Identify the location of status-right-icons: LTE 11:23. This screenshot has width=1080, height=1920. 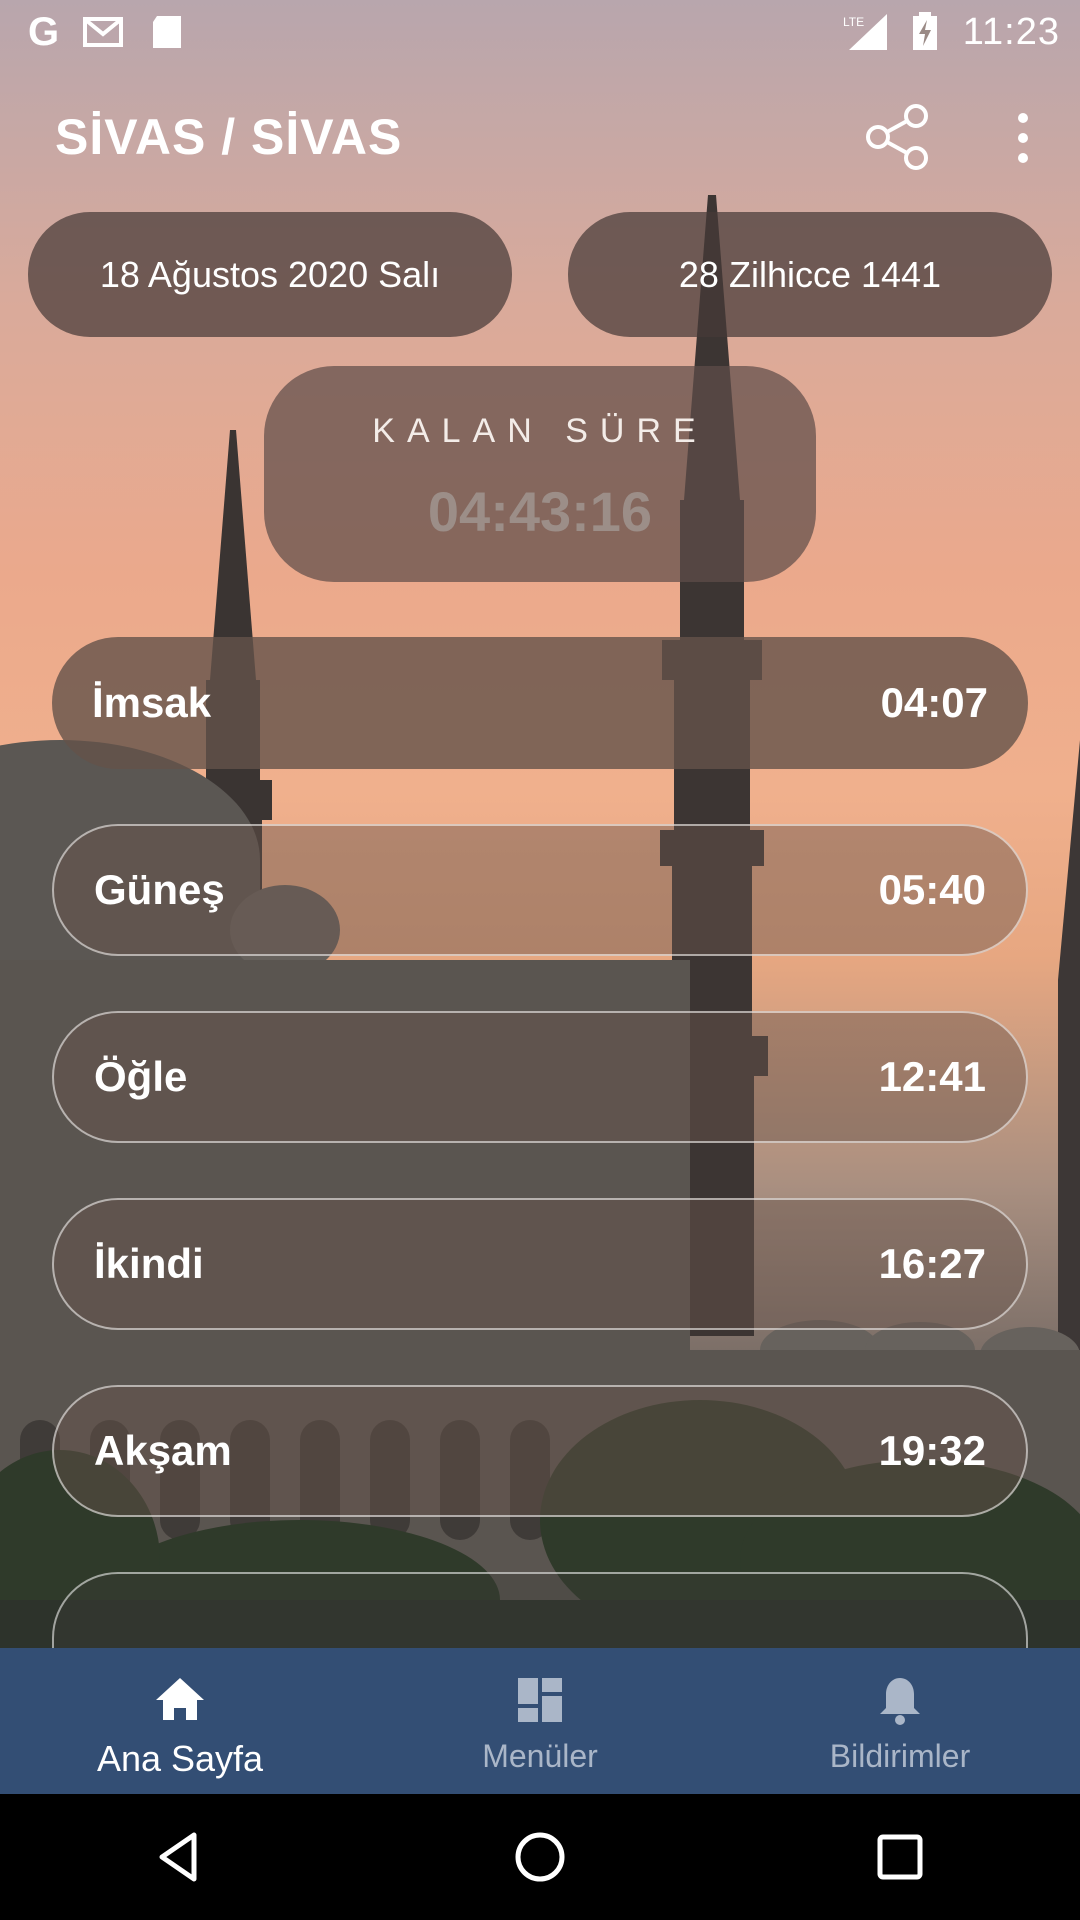
(951, 32).